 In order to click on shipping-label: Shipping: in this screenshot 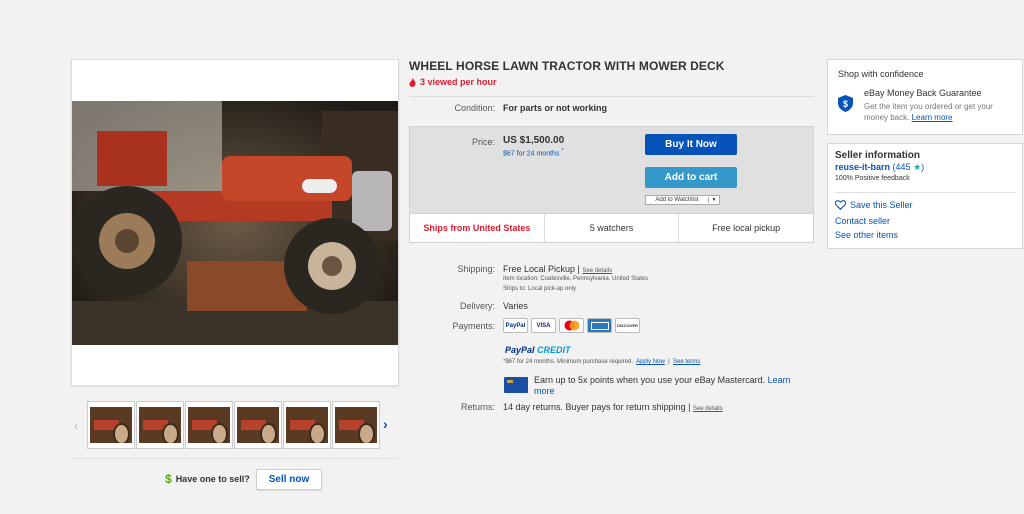, I will do `click(476, 269)`.